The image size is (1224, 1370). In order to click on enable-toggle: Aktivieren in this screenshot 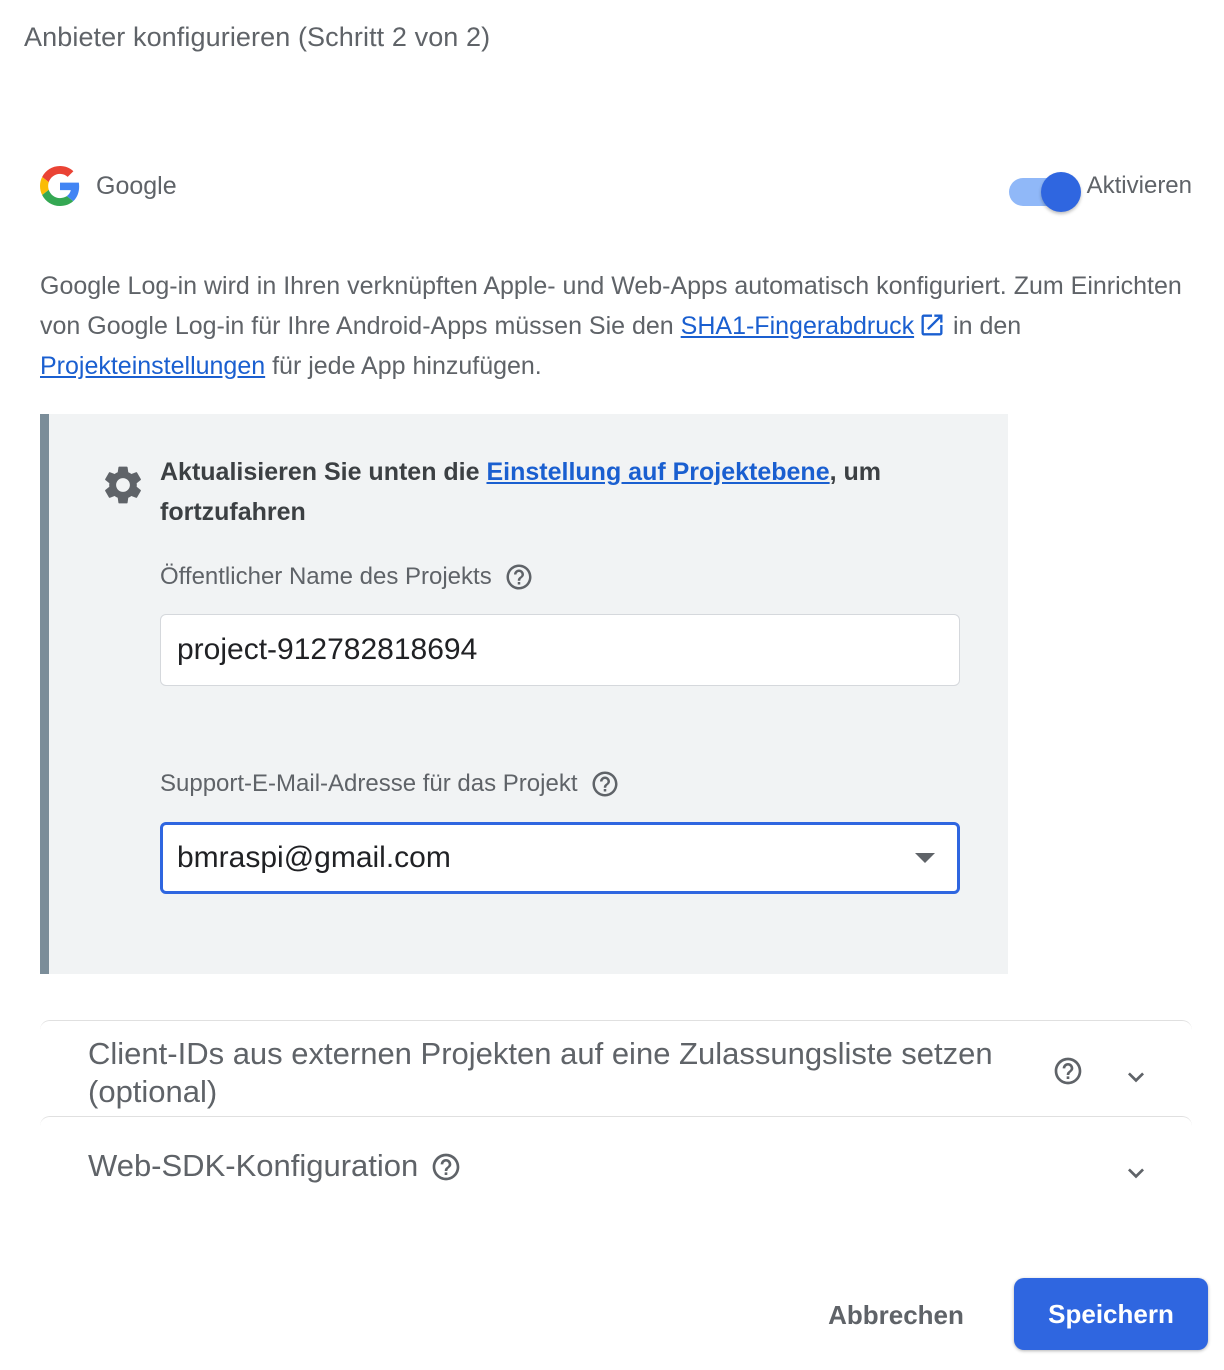, I will do `click(1100, 189)`.